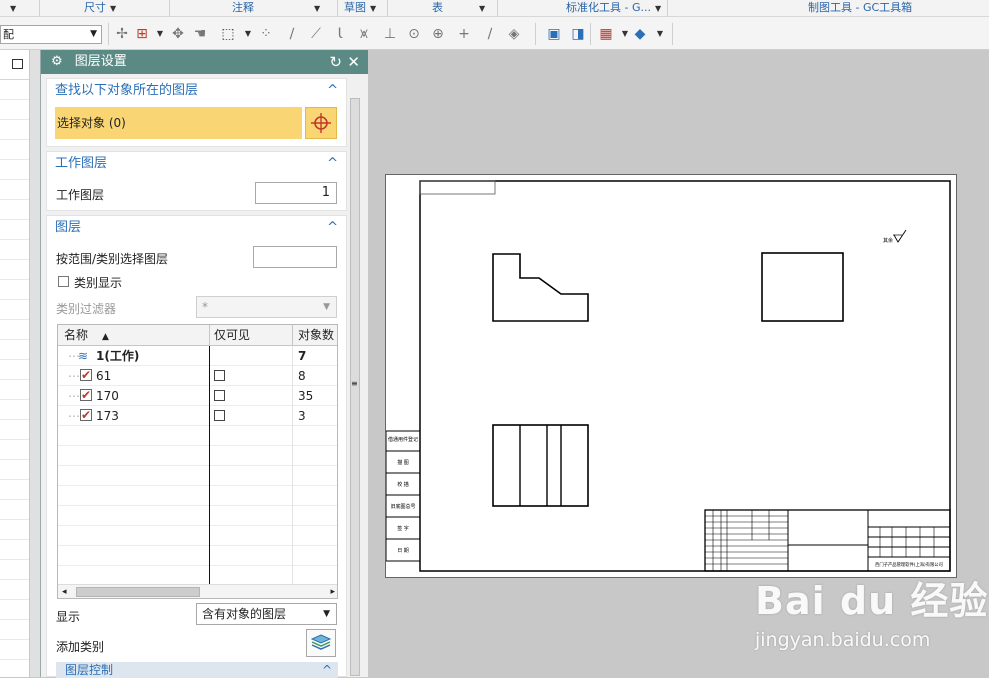  What do you see at coordinates (266, 34) in the screenshot?
I see `snap-scatter-icon: ⁘` at bounding box center [266, 34].